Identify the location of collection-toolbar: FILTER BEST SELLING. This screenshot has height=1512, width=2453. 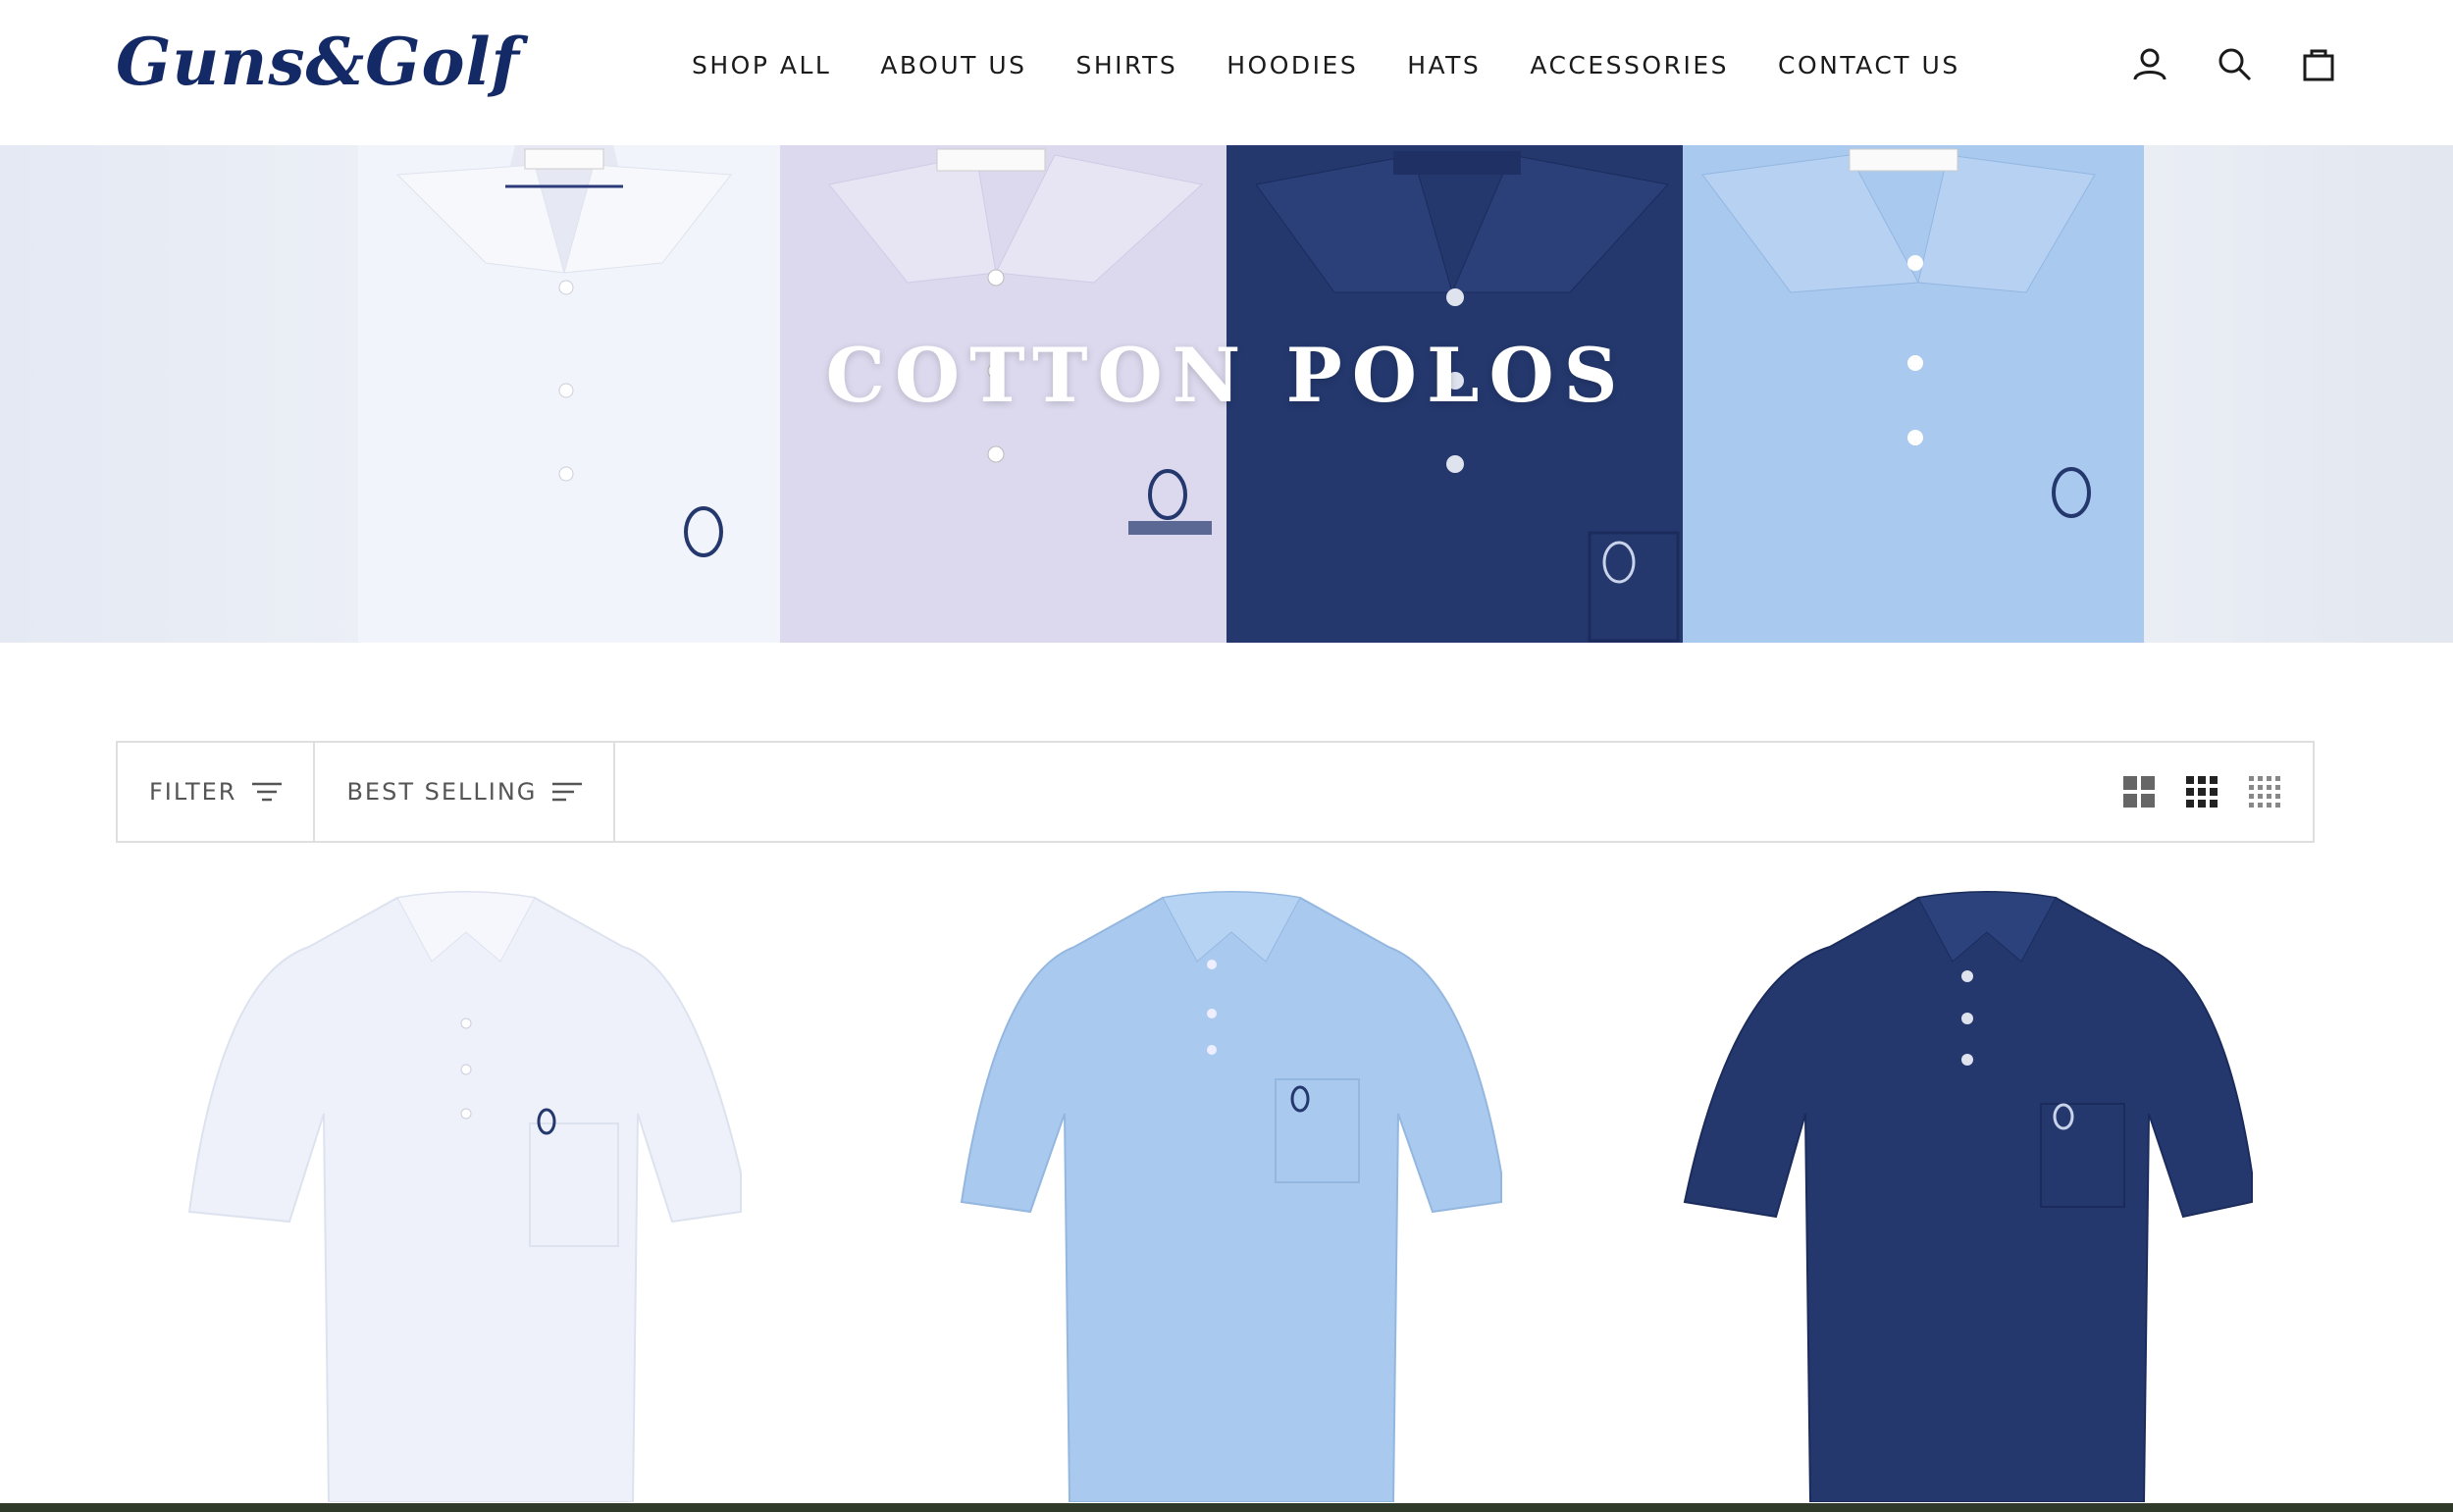
(1215, 792).